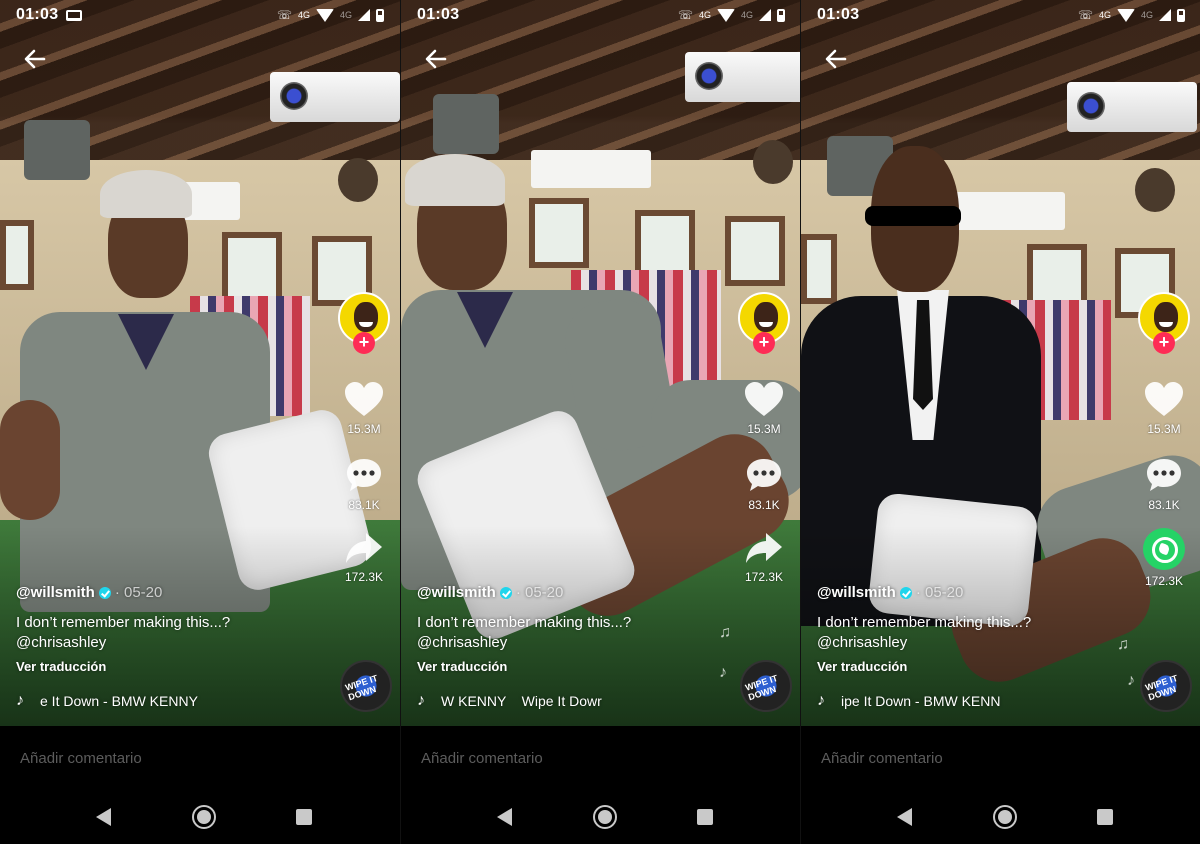  Describe the element at coordinates (284, 15) in the screenshot. I see `call-icon: ☏` at that location.